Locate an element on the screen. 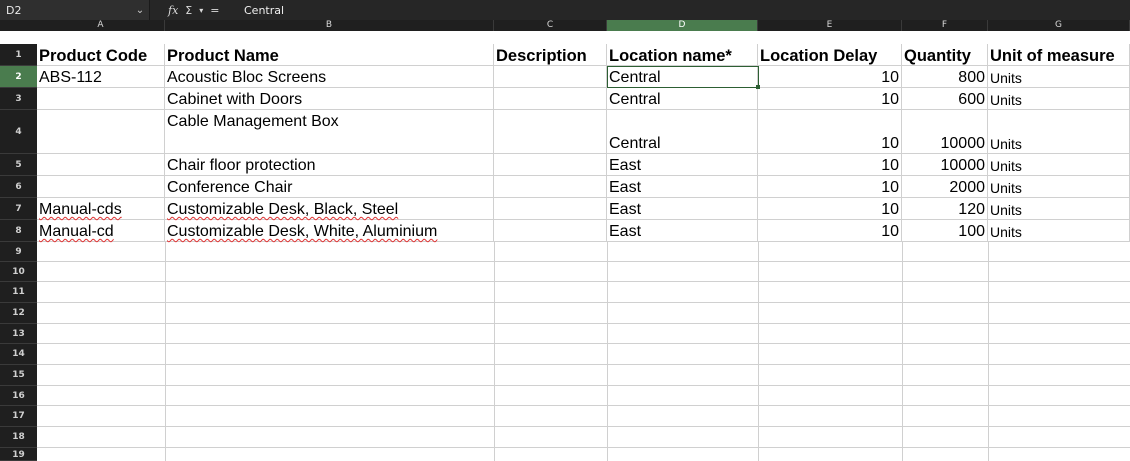 Image resolution: width=1130 pixels, height=461 pixels. column-header-e: E is located at coordinates (830, 25).